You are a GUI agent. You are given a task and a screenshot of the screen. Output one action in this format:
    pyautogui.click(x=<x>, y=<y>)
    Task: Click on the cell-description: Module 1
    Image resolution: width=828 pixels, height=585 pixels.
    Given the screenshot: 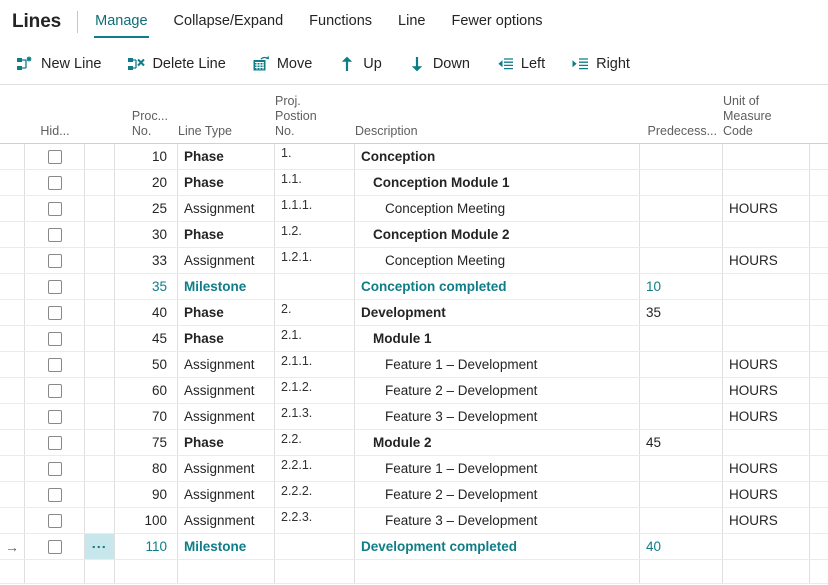 What is the action you would take?
    pyautogui.click(x=497, y=338)
    